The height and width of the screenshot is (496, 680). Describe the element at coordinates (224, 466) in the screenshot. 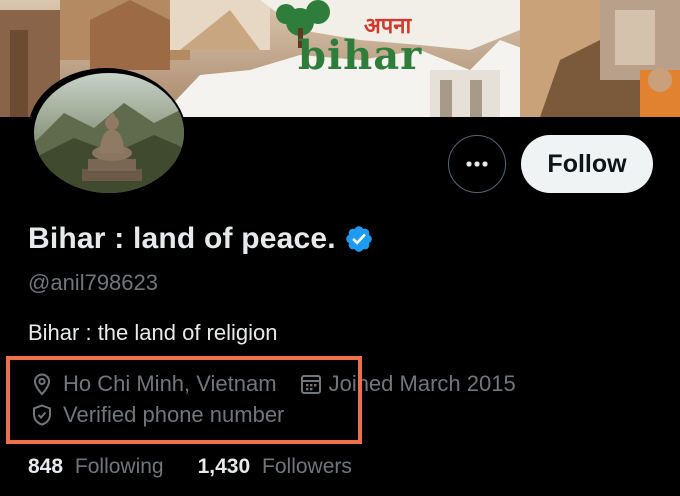

I see `followers-count: 1,430` at that location.